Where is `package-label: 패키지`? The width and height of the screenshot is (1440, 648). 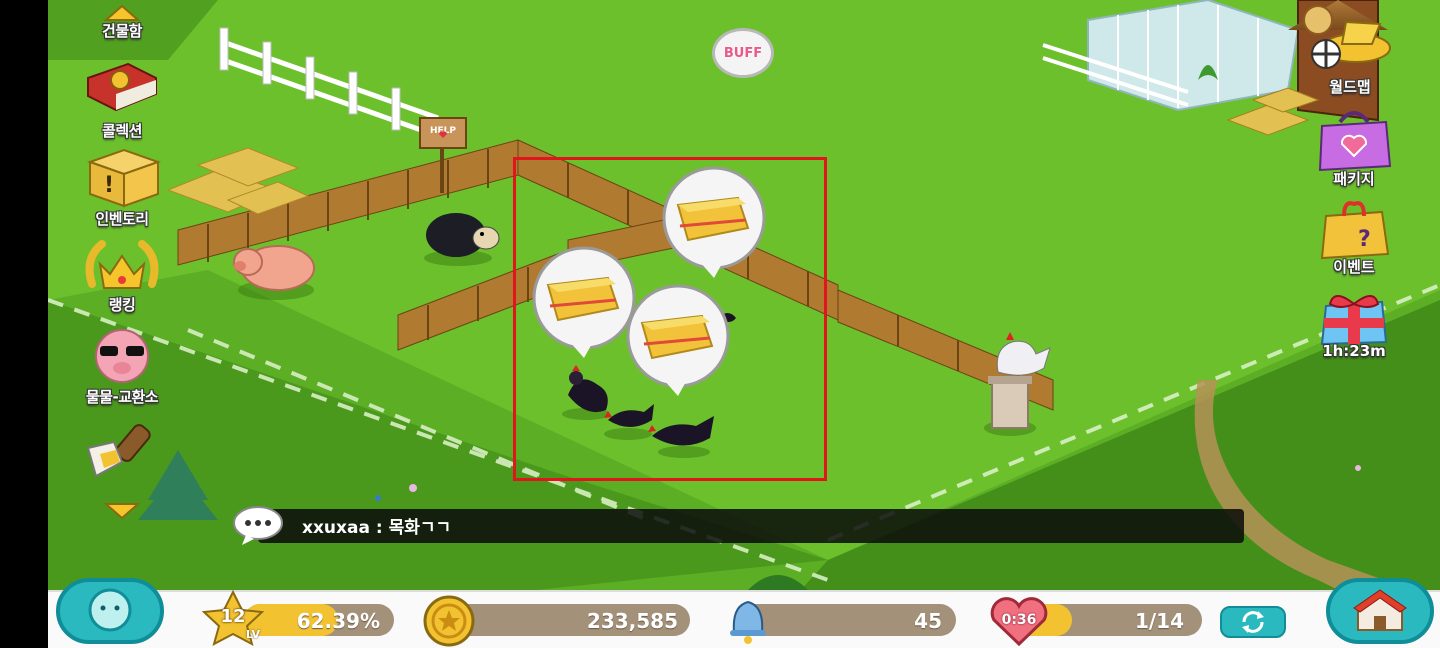 package-label: 패키지 is located at coordinates (1354, 179).